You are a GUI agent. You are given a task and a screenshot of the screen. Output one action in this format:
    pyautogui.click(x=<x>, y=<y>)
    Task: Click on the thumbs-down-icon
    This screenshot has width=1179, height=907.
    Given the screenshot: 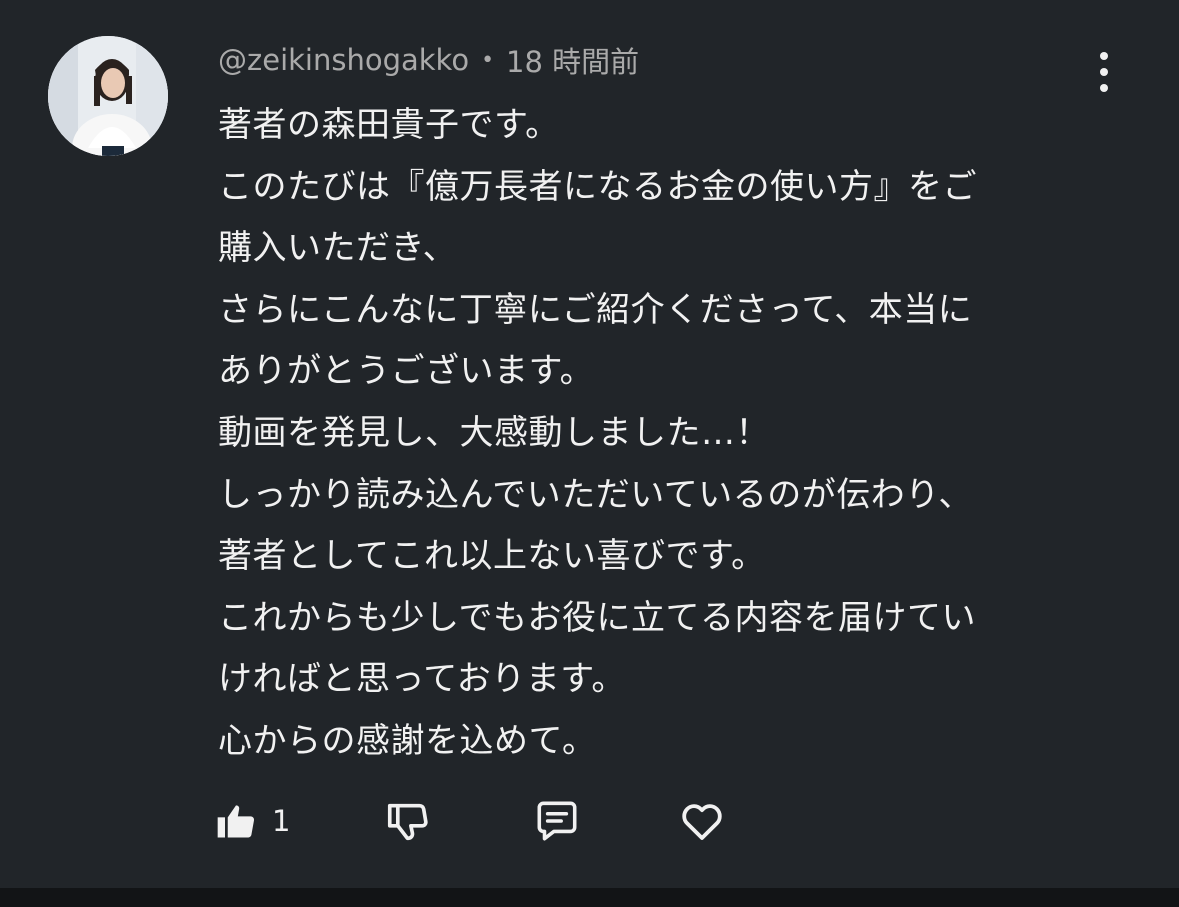 What is the action you would take?
    pyautogui.click(x=407, y=822)
    